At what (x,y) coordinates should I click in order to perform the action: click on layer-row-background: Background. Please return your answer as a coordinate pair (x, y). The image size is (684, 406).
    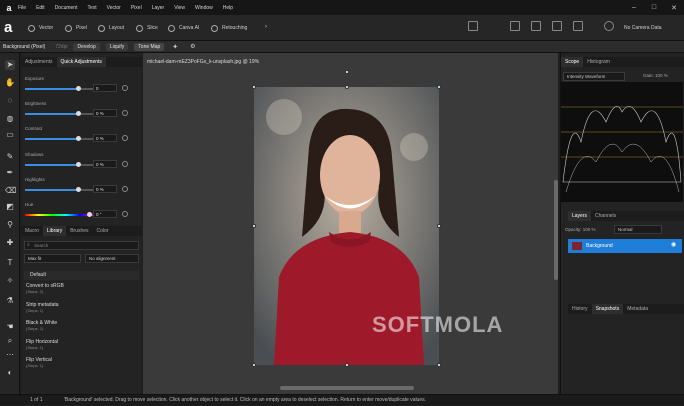
    Looking at the image, I should click on (625, 246).